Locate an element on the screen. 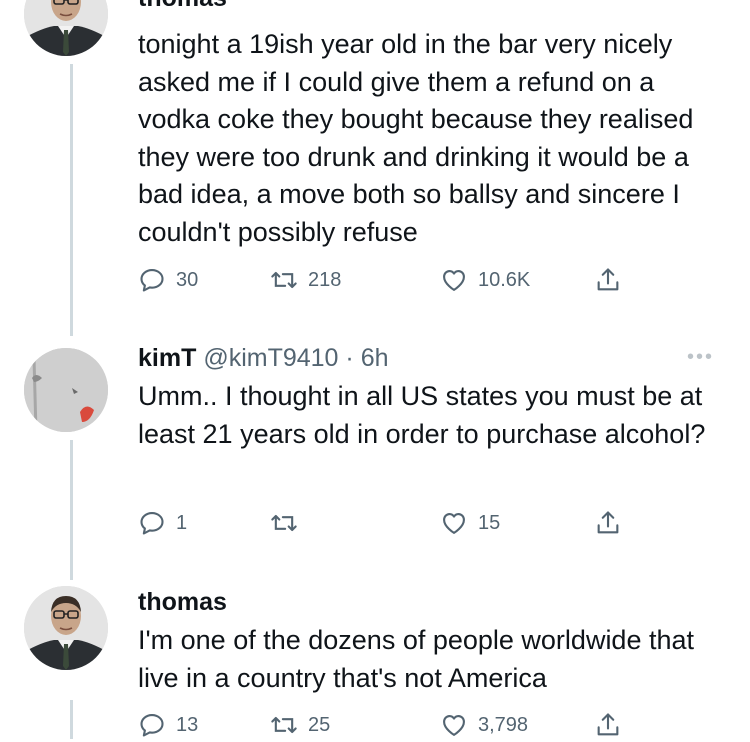 This screenshot has height=742, width=750. timestamp: · 6h is located at coordinates (366, 358).